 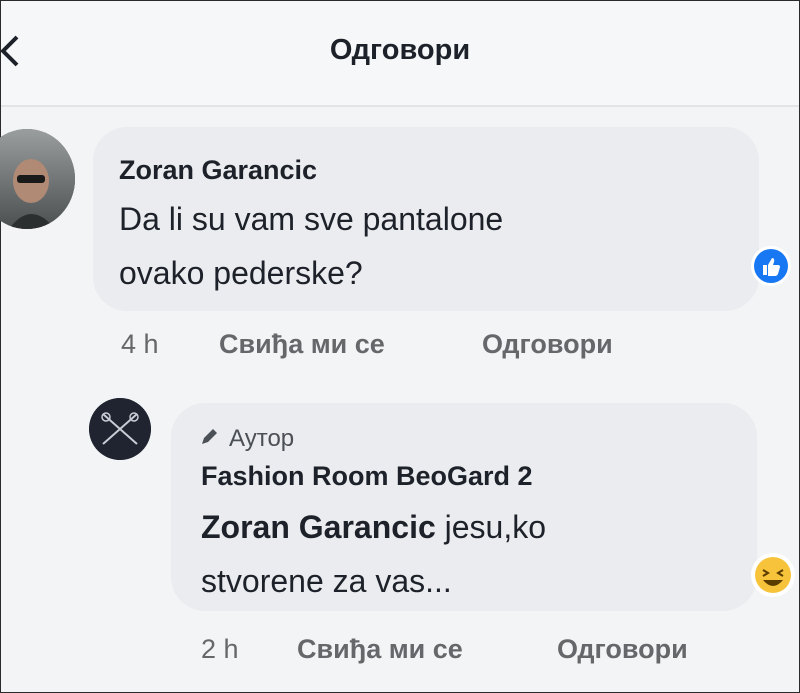 What do you see at coordinates (218, 170) in the screenshot?
I see `comment-author: Zoran Garancic` at bounding box center [218, 170].